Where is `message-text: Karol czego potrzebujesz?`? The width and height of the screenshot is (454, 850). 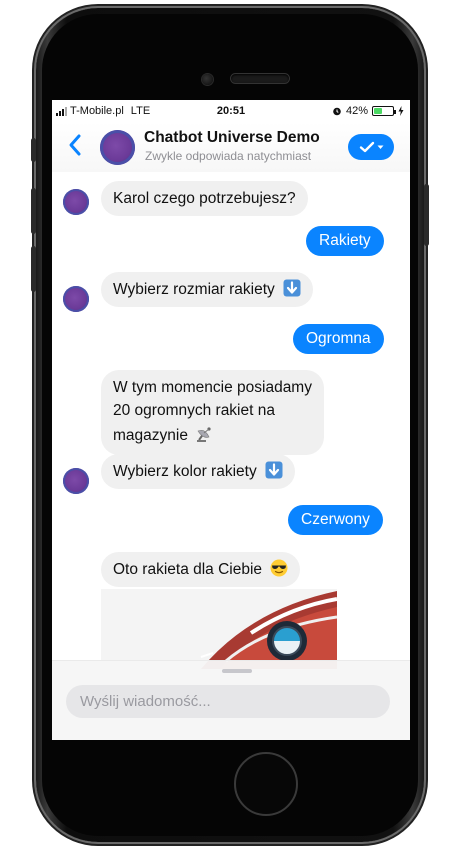
message-text: Karol czego potrzebujesz? is located at coordinates (204, 198).